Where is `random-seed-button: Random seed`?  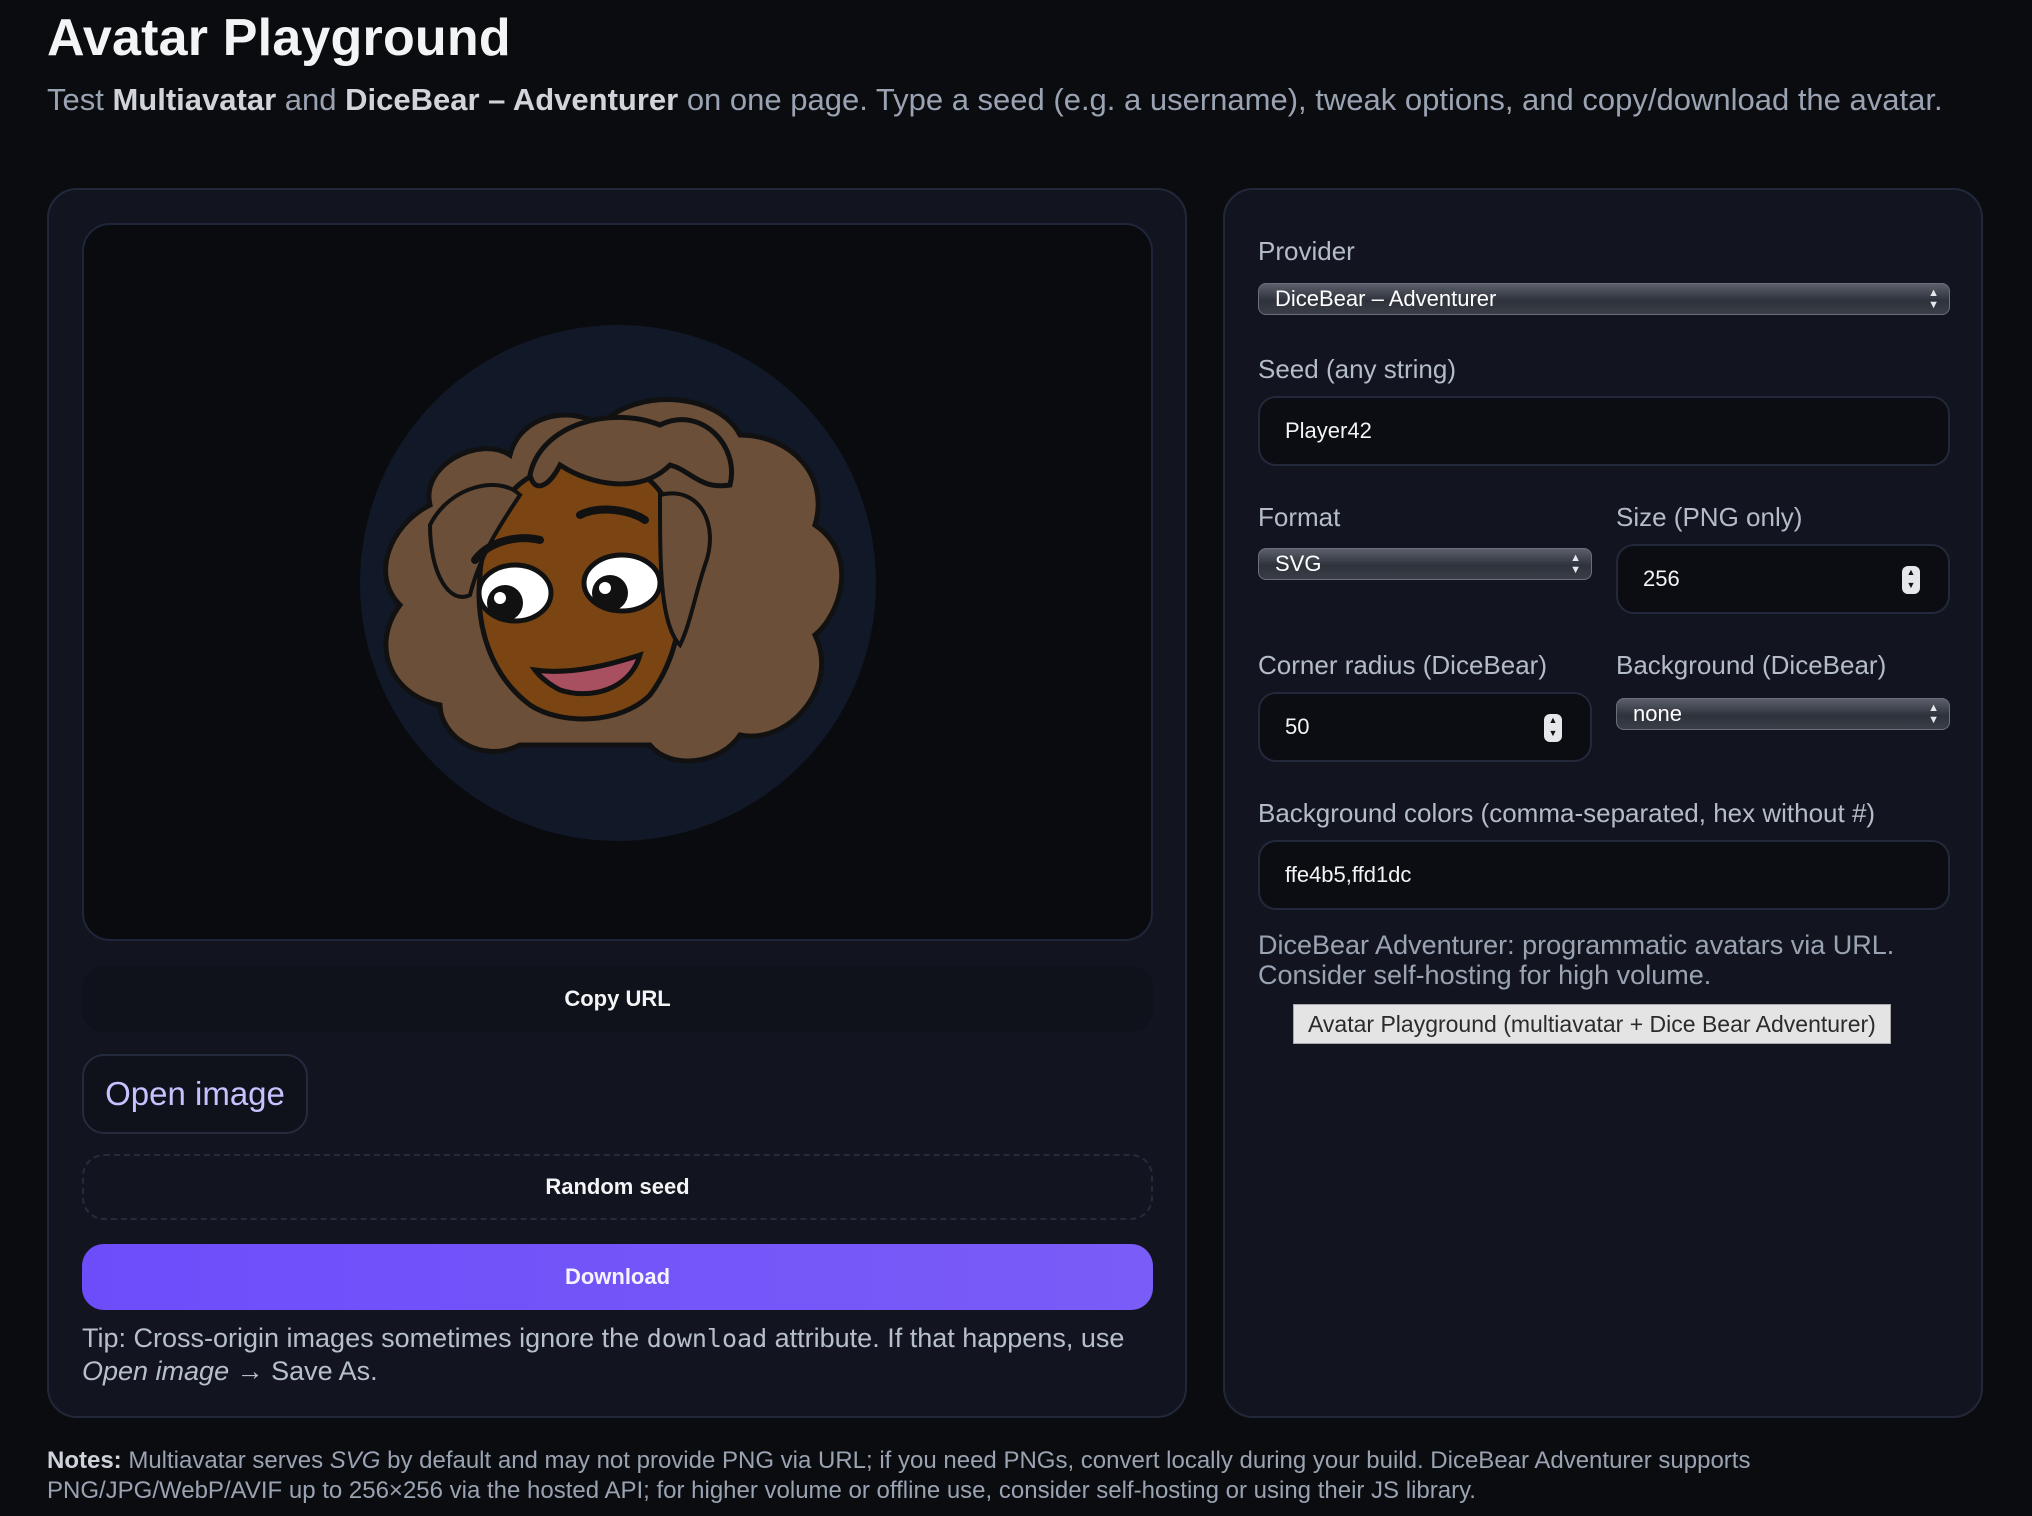 random-seed-button: Random seed is located at coordinates (617, 1187).